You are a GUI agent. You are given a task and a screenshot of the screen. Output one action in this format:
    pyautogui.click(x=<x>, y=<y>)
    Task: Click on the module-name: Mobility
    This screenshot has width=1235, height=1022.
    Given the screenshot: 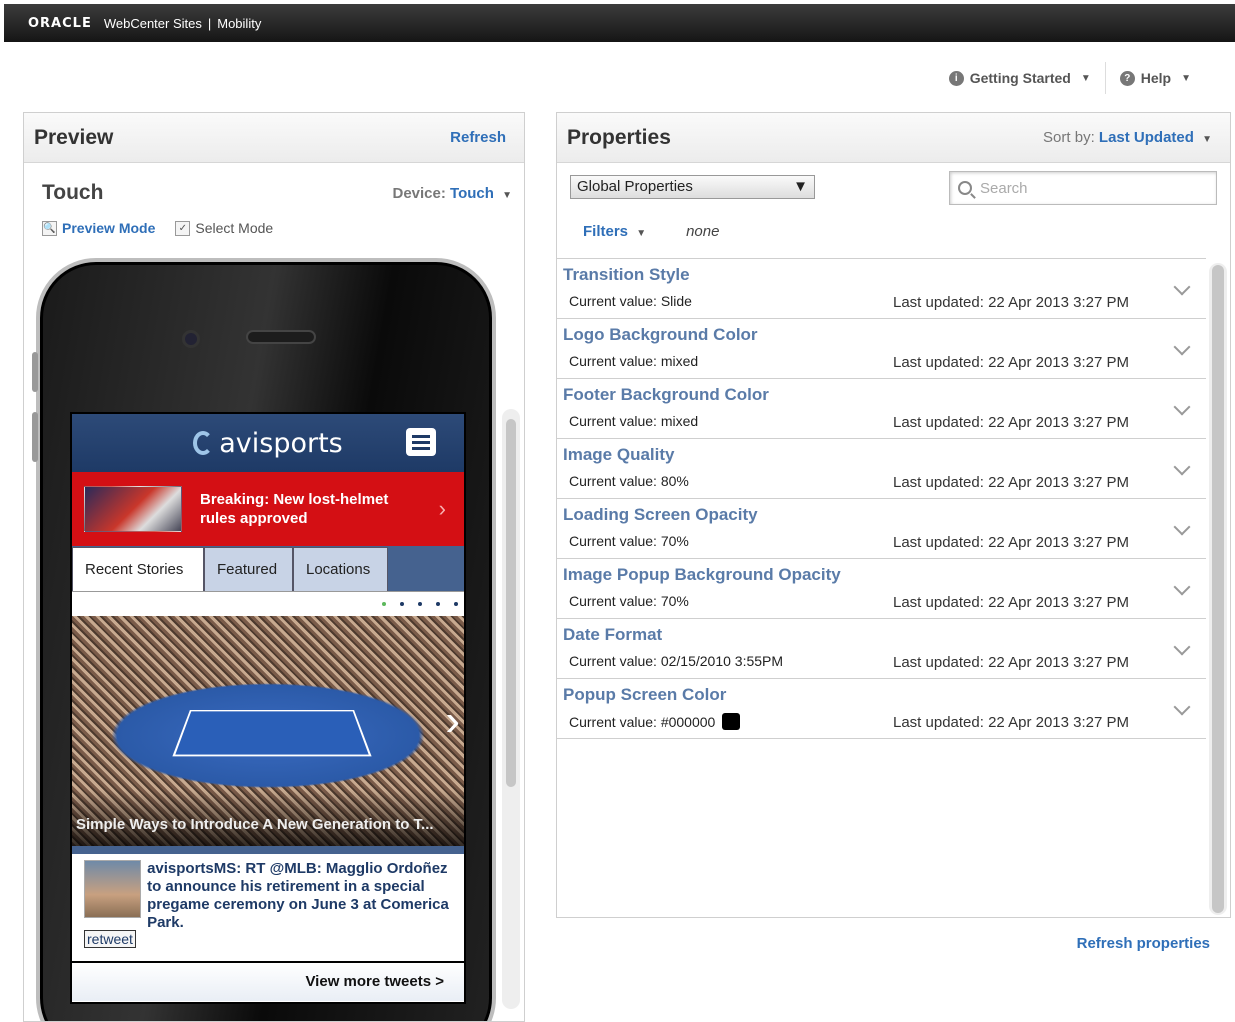 What is the action you would take?
    pyautogui.click(x=239, y=23)
    